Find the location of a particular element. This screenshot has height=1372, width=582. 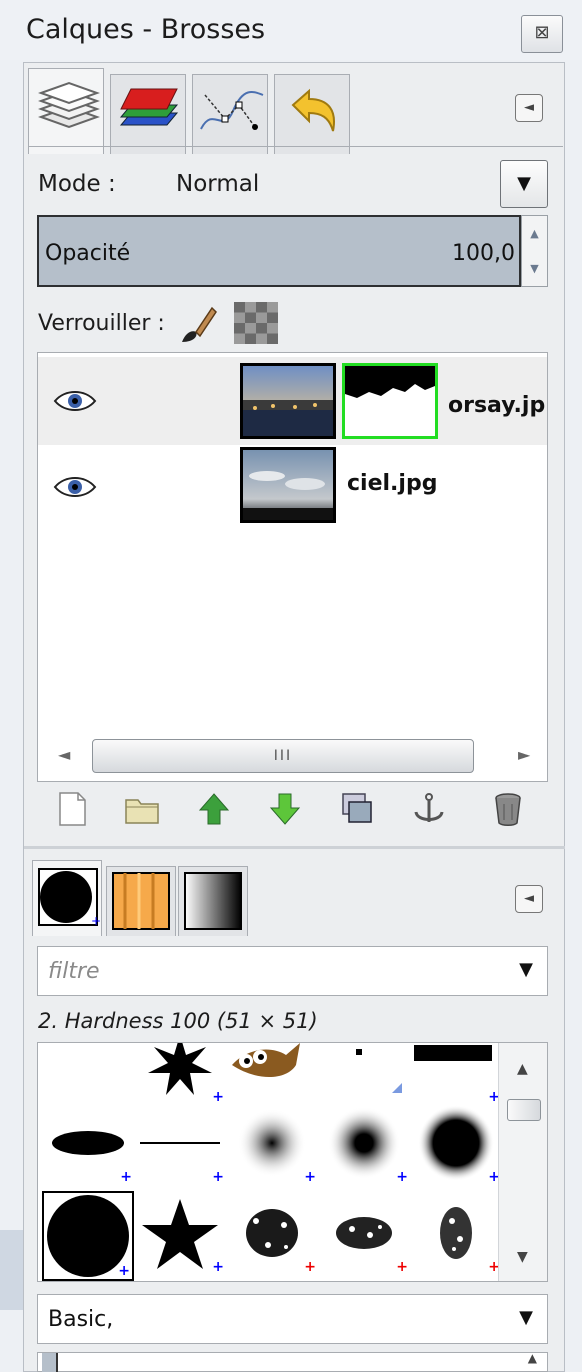

channels-tab-icon is located at coordinates (149, 107).